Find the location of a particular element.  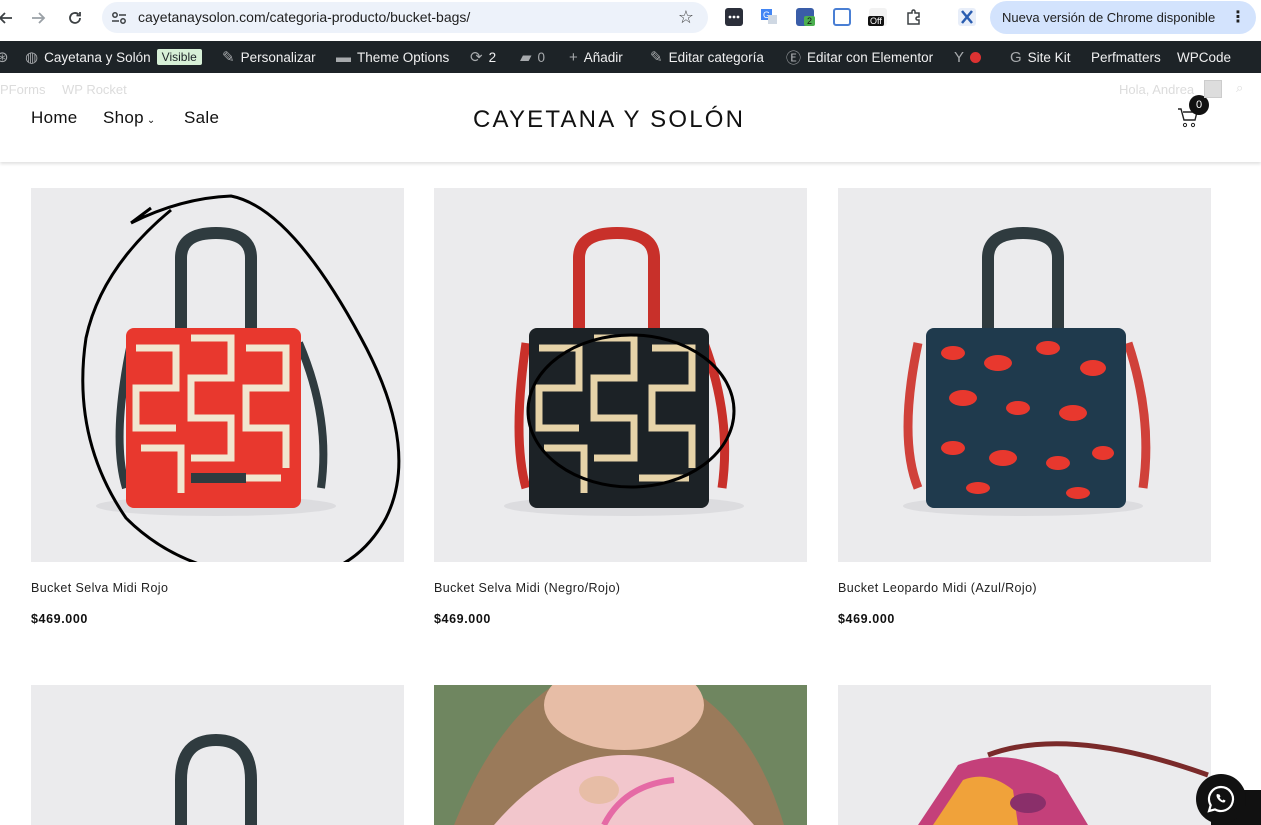

comment-icon: ▰ is located at coordinates (526, 57).